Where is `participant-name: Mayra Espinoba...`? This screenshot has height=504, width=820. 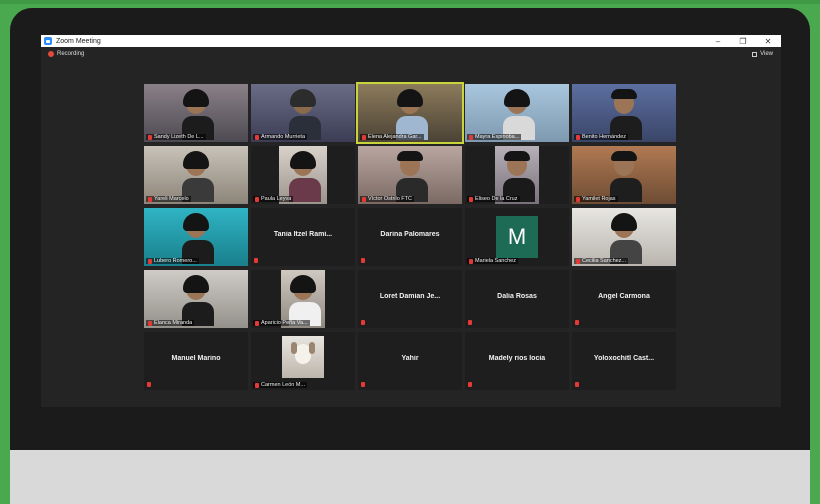
participant-name: Mayra Espinoba... is located at coordinates (497, 137).